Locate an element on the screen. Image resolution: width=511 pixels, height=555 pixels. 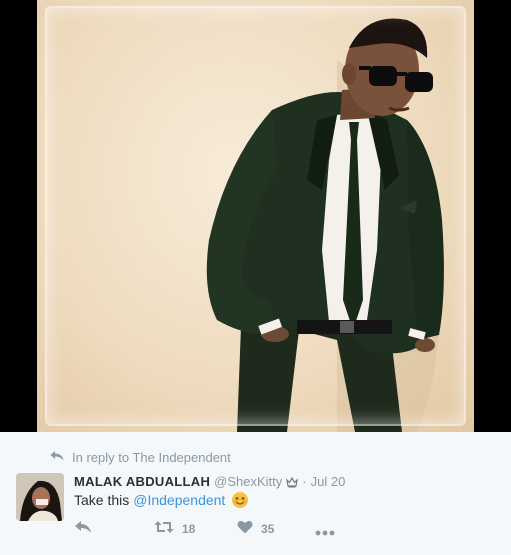
avatar is located at coordinates (40, 497).